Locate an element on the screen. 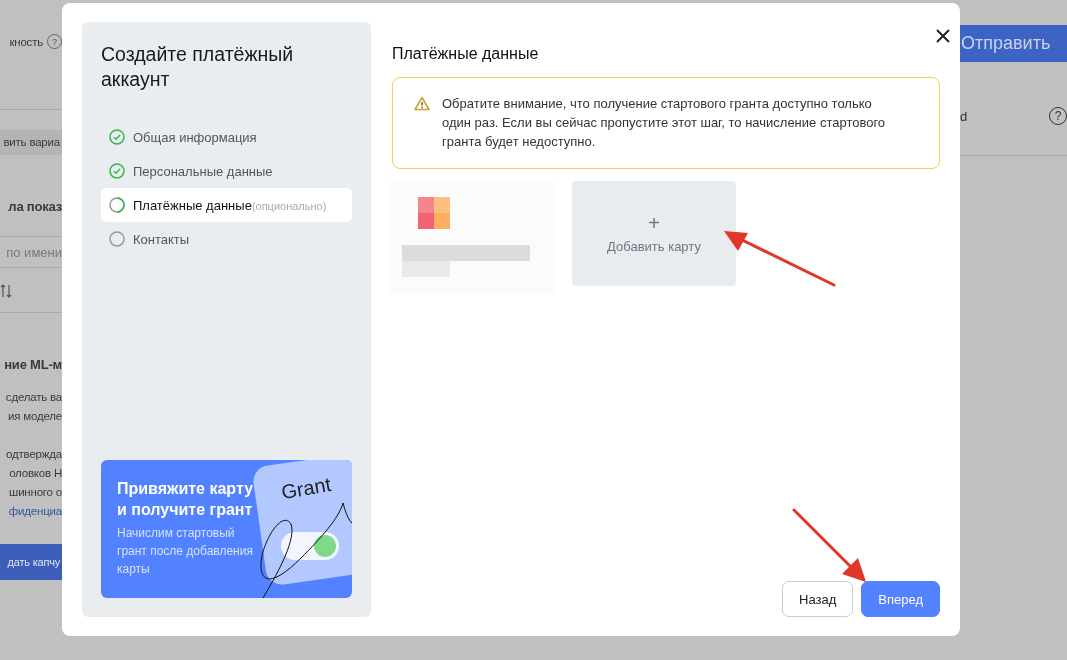 Image resolution: width=1067 pixels, height=660 pixels. paragraph-line: оловков Н is located at coordinates (35, 473).